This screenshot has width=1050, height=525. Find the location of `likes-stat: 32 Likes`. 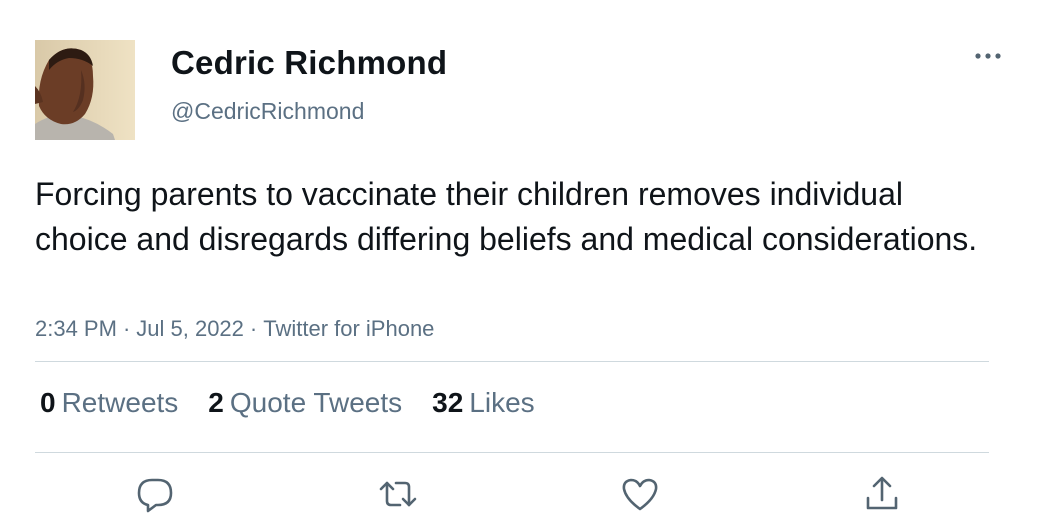

likes-stat: 32 Likes is located at coordinates (483, 403).